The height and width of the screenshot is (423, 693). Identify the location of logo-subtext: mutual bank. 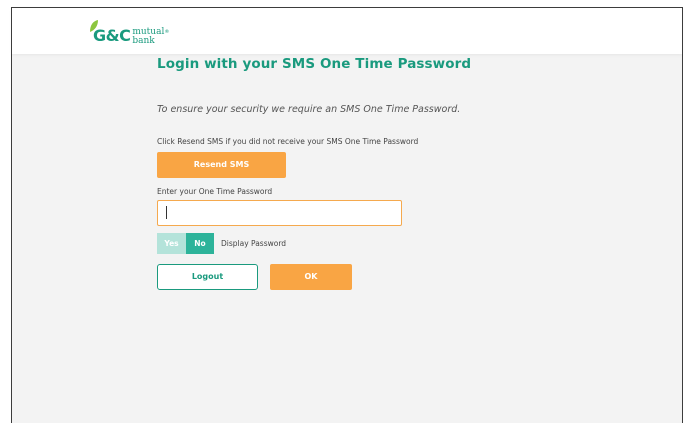
(150, 37).